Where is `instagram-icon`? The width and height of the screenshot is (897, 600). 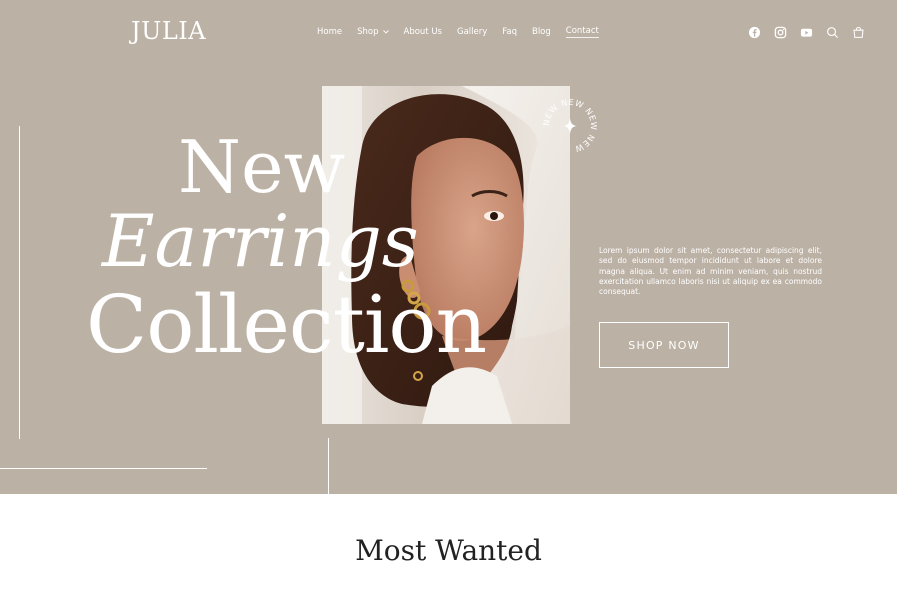
instagram-icon is located at coordinates (780, 32).